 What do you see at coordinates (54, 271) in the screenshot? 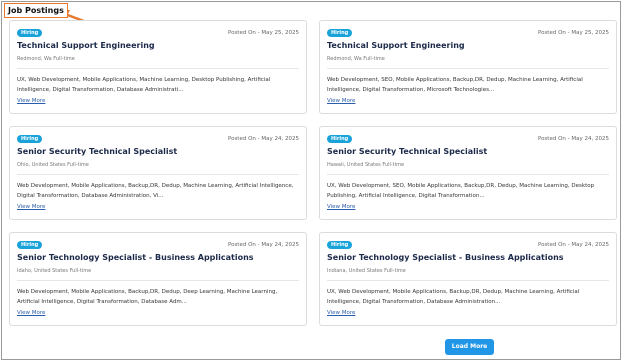
I see `job-location: Idaho, United States Full-time` at bounding box center [54, 271].